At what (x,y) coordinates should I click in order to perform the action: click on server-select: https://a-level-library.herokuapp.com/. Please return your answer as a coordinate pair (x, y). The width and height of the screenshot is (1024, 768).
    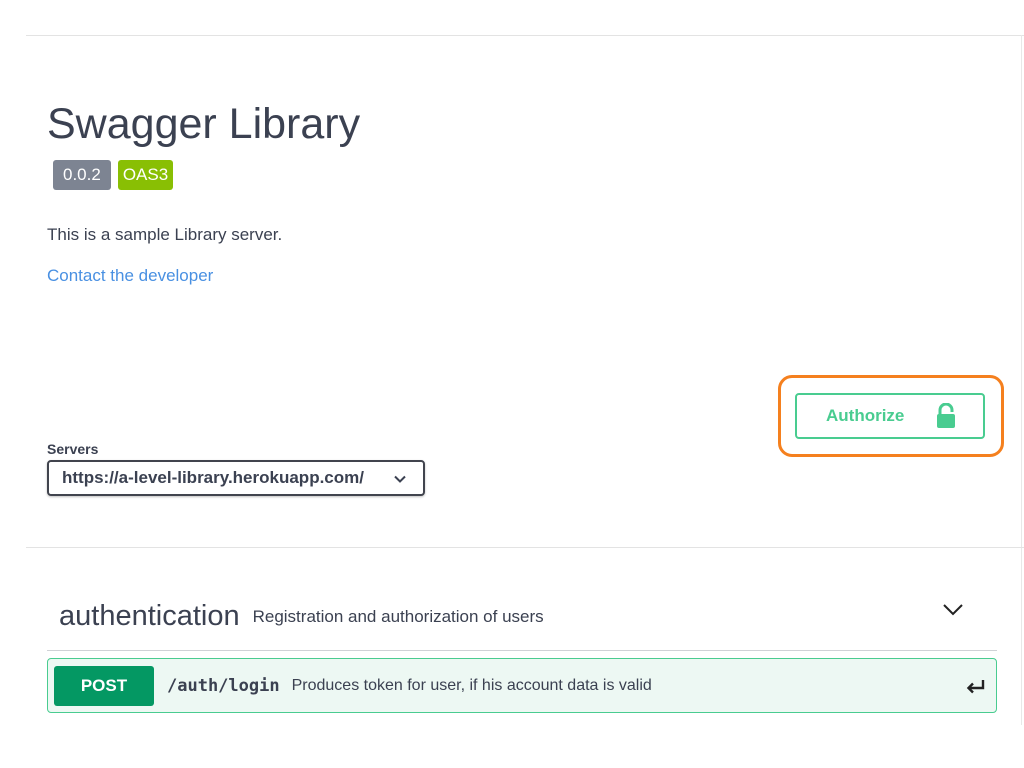
    Looking at the image, I should click on (236, 478).